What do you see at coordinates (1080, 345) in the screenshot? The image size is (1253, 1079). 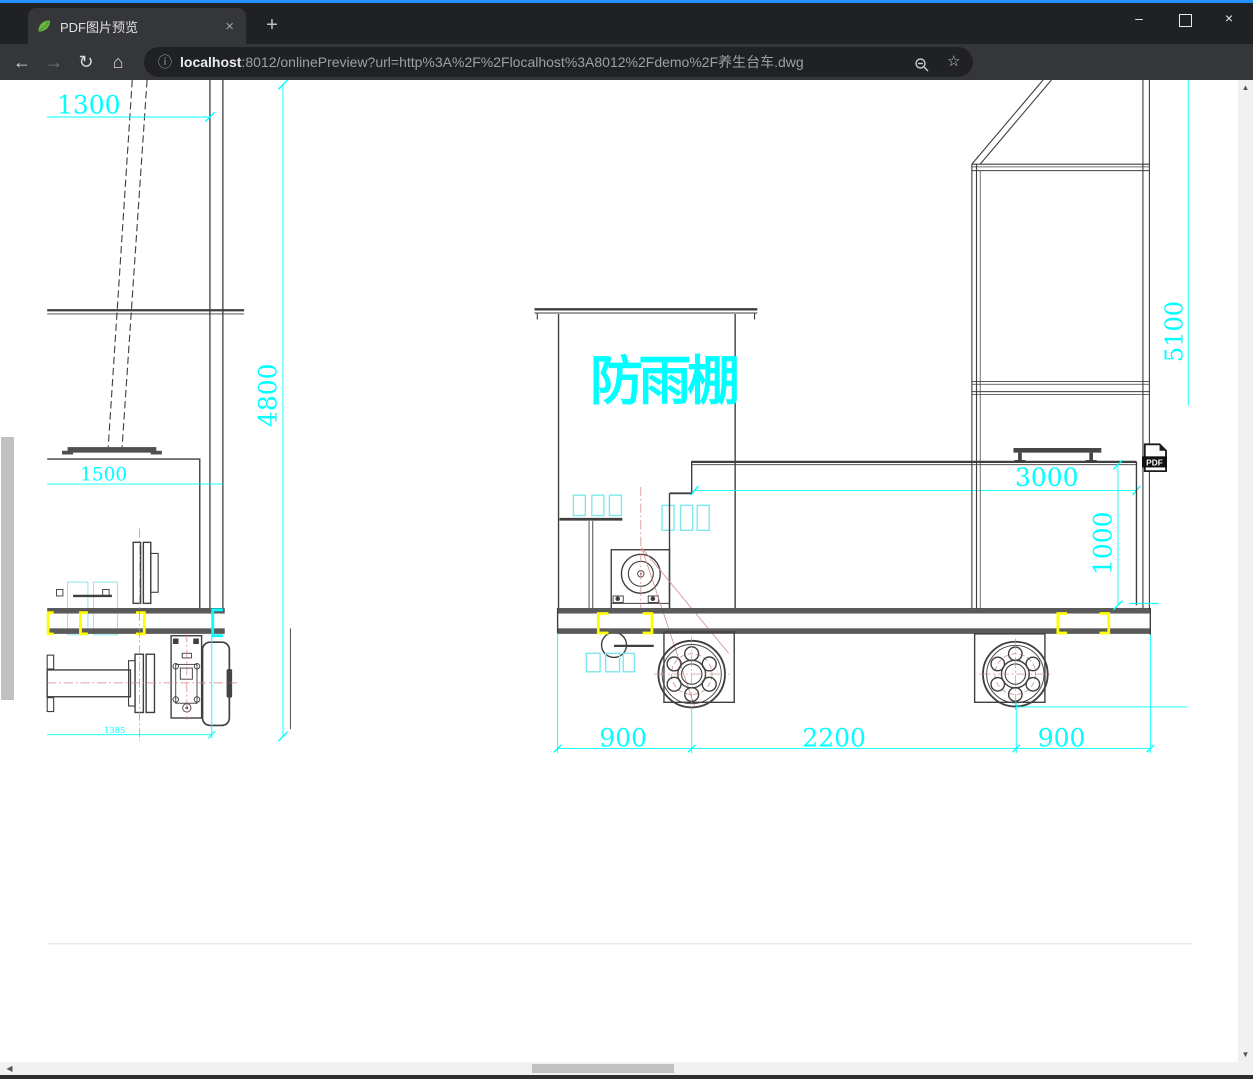 I see `gantry-view: 1000 5100` at bounding box center [1080, 345].